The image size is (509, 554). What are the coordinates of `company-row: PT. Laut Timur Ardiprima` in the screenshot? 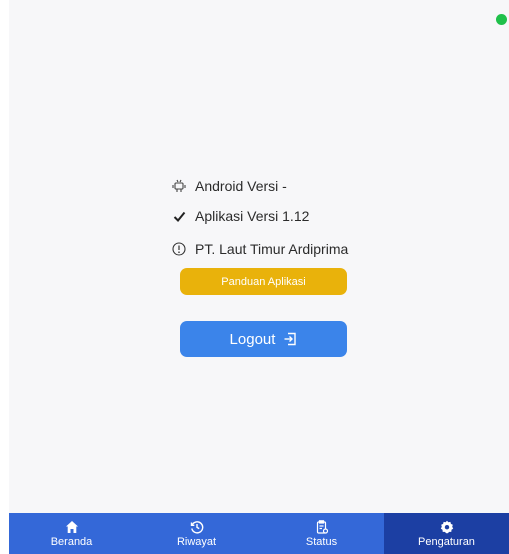 It's located at (259, 249).